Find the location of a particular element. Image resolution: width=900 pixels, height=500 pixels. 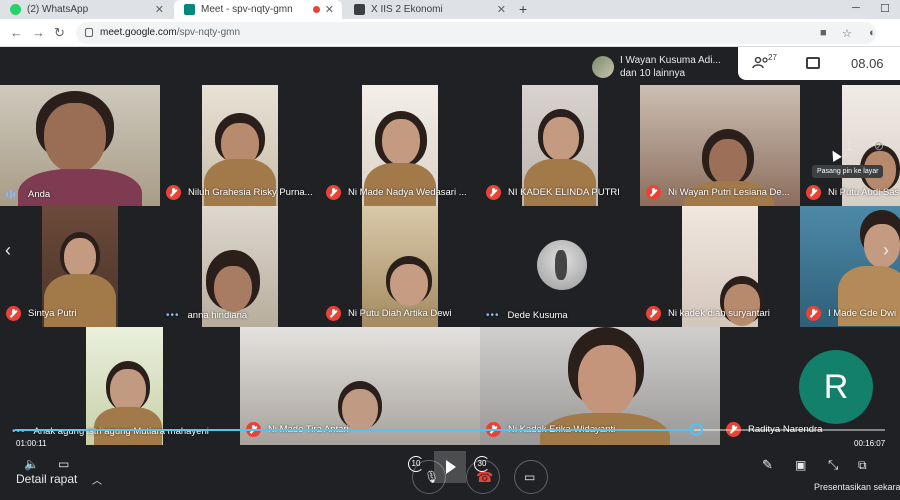

tab-meet: Meet - spv-nqty-gmn ✕ is located at coordinates (258, 9).